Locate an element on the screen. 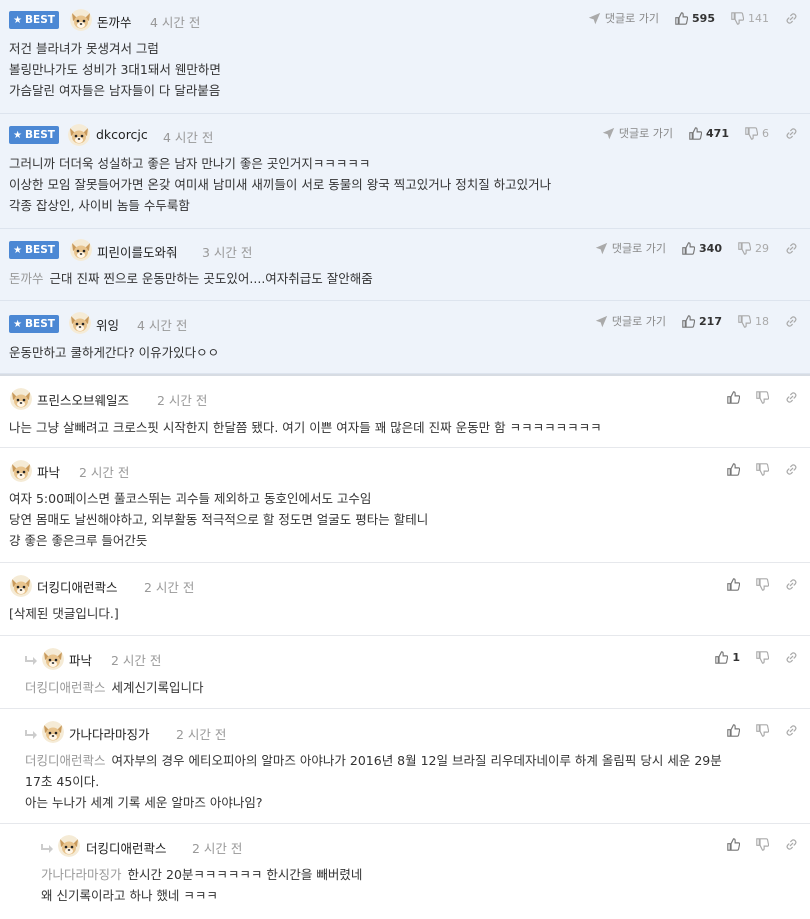 Image resolution: width=810 pixels, height=919 pixels. upvote-button: 340 is located at coordinates (702, 248).